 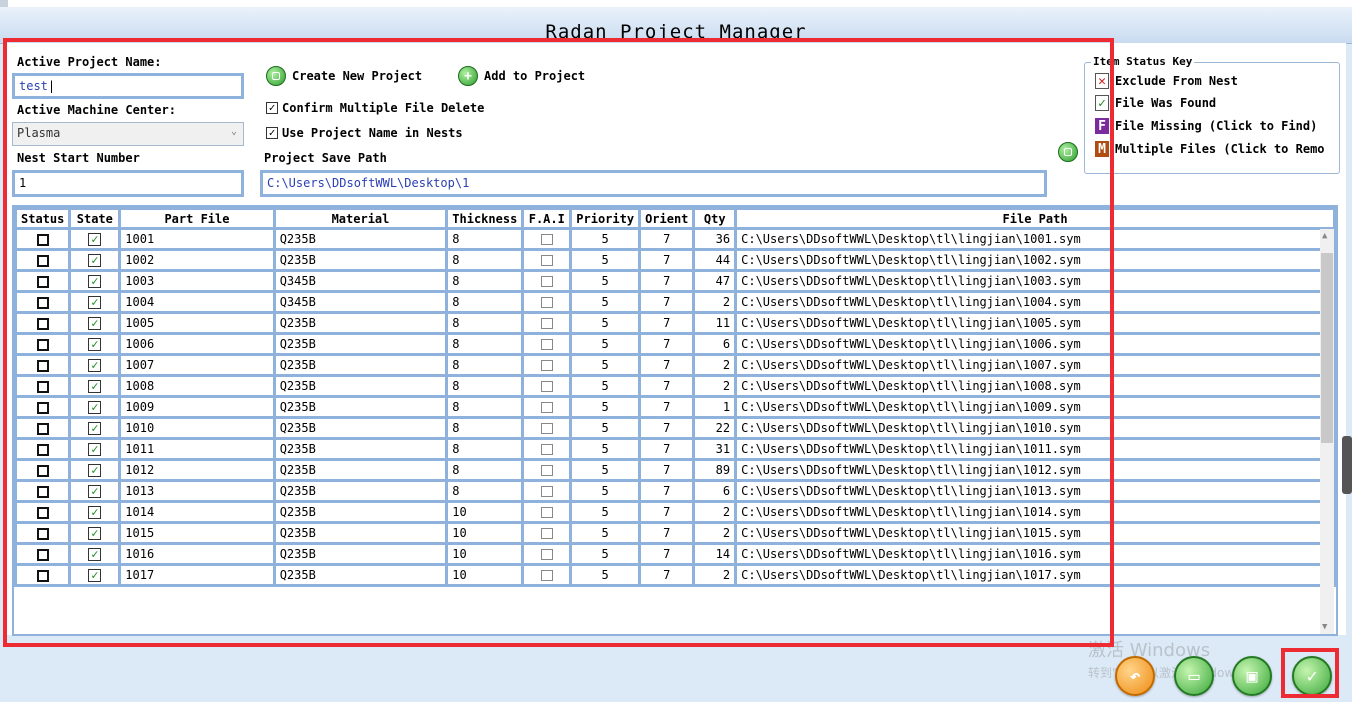 I want to click on col-material: Material, so click(x=360, y=218).